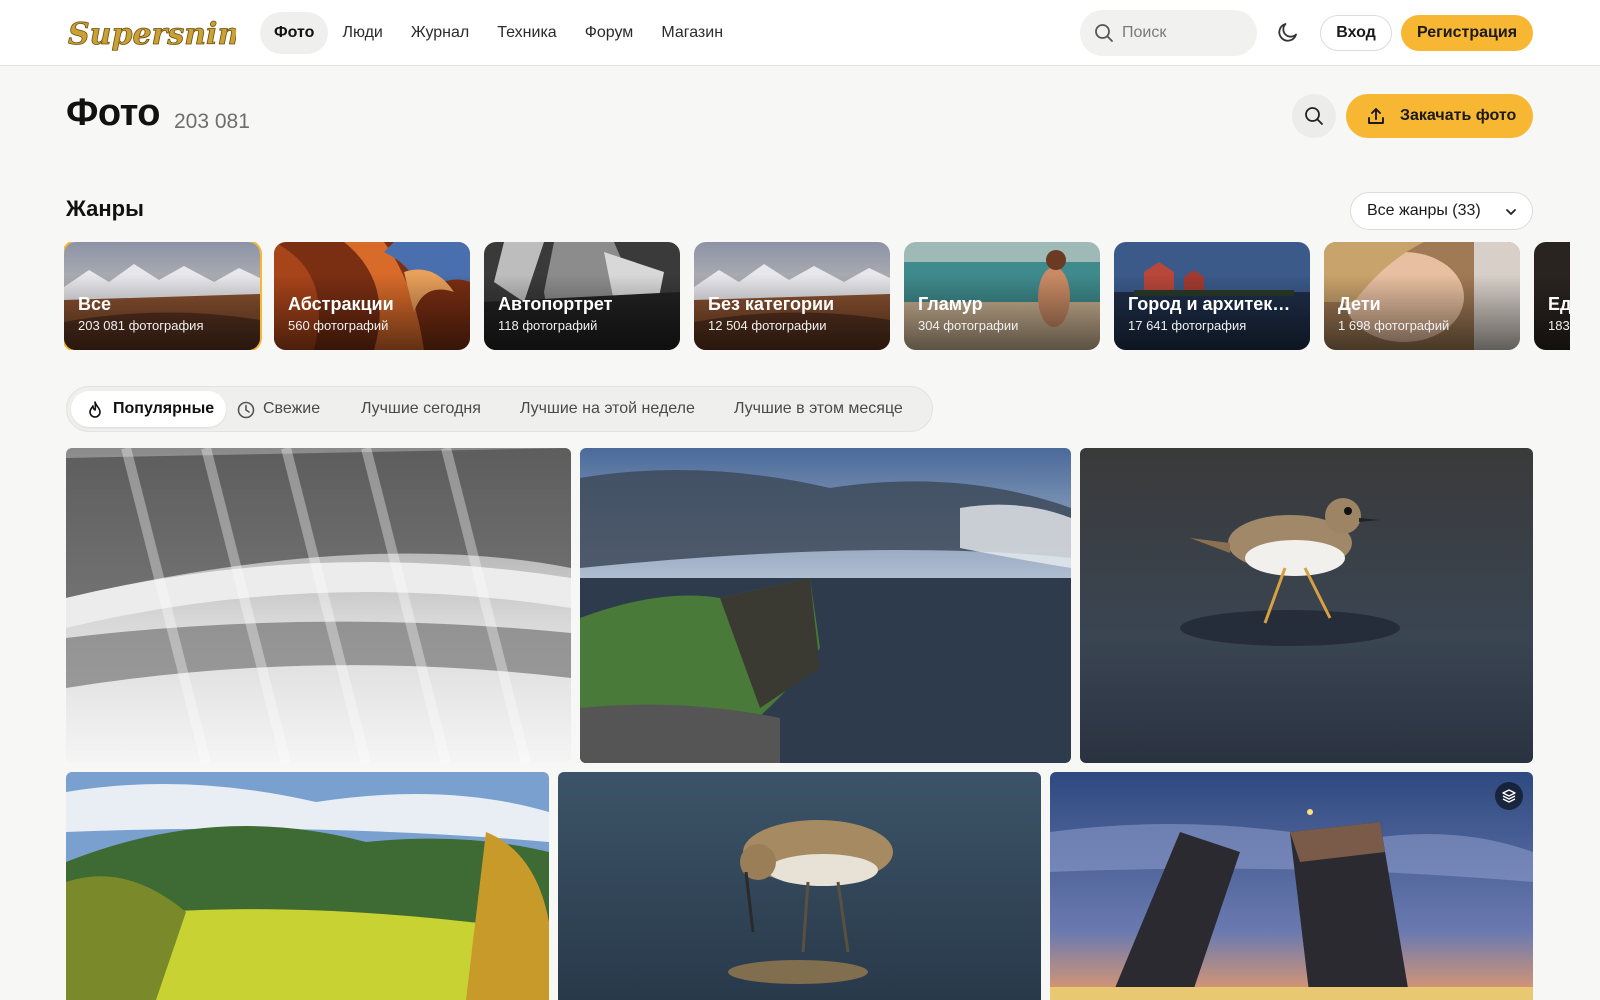 The width and height of the screenshot is (1600, 1000). Describe the element at coordinates (1359, 304) in the screenshot. I see `genre-name: Дети` at that location.